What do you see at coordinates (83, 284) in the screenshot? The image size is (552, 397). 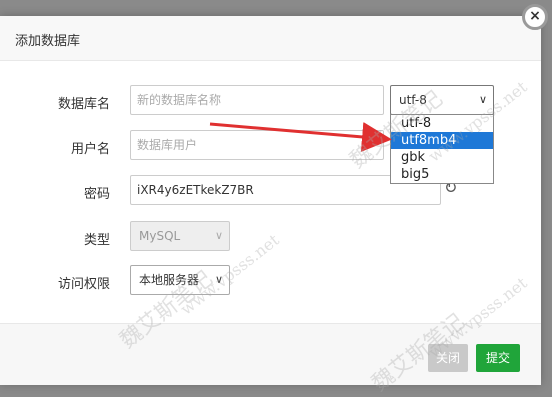 I see `access-label: 访问权限` at bounding box center [83, 284].